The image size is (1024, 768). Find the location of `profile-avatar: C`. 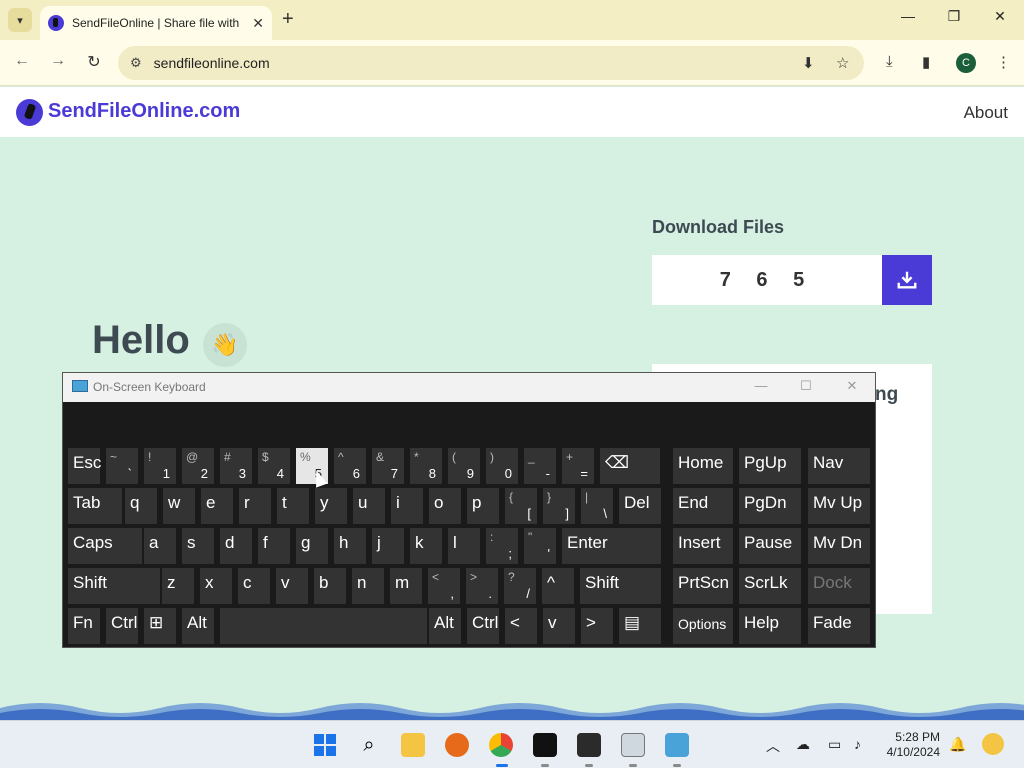

profile-avatar: C is located at coordinates (966, 63).